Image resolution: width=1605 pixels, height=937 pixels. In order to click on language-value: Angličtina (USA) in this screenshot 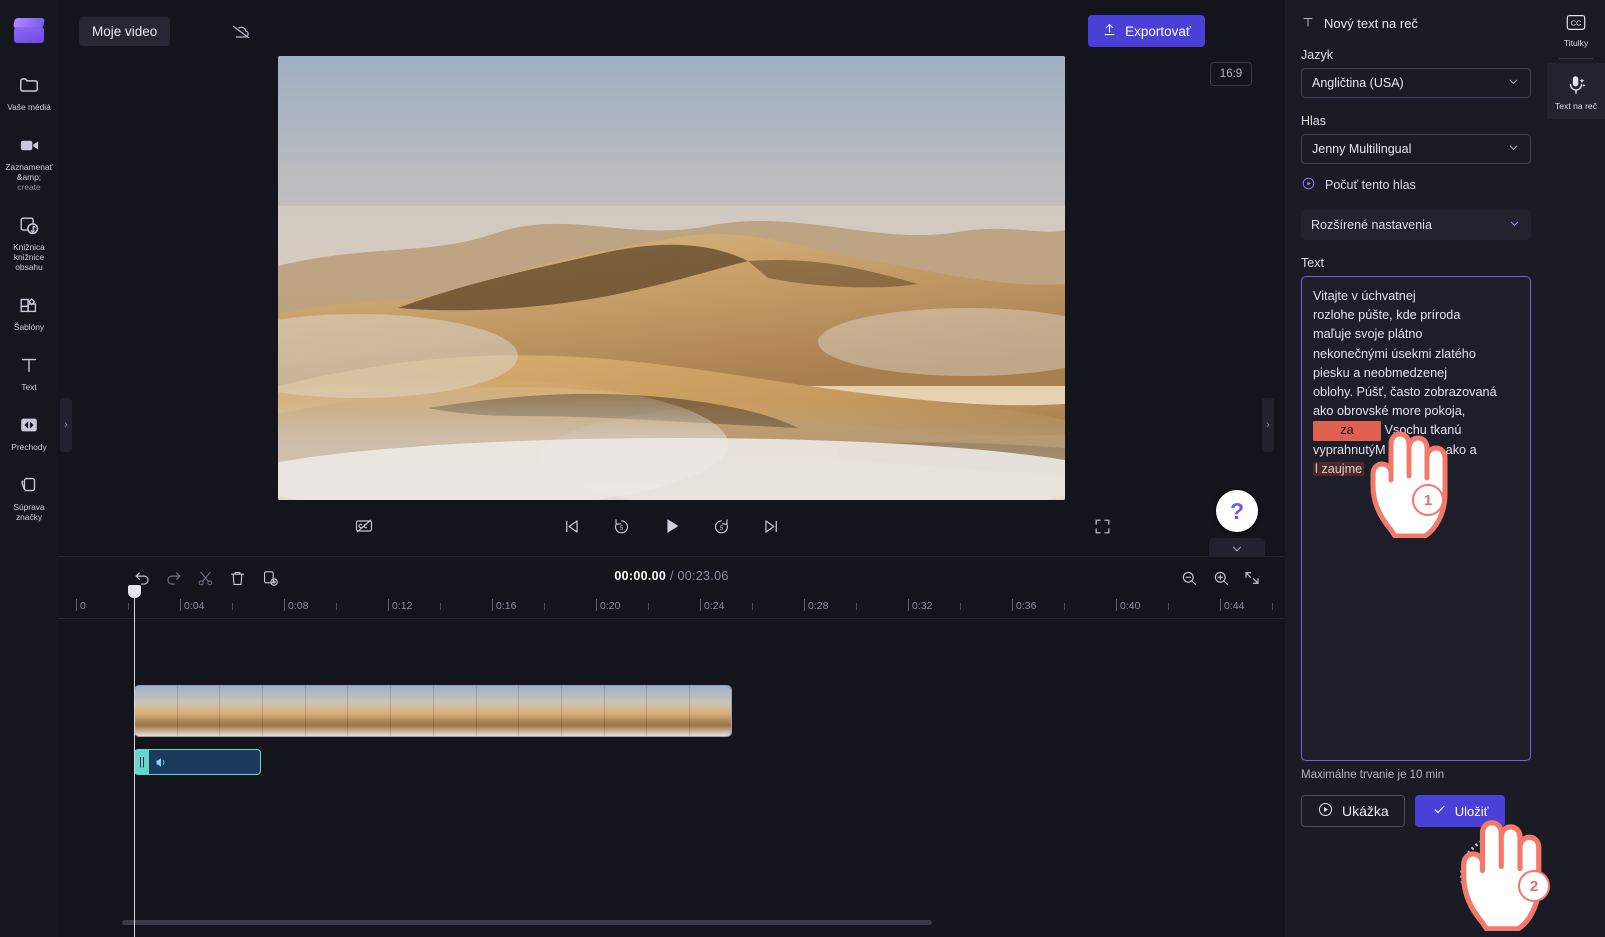, I will do `click(1358, 83)`.